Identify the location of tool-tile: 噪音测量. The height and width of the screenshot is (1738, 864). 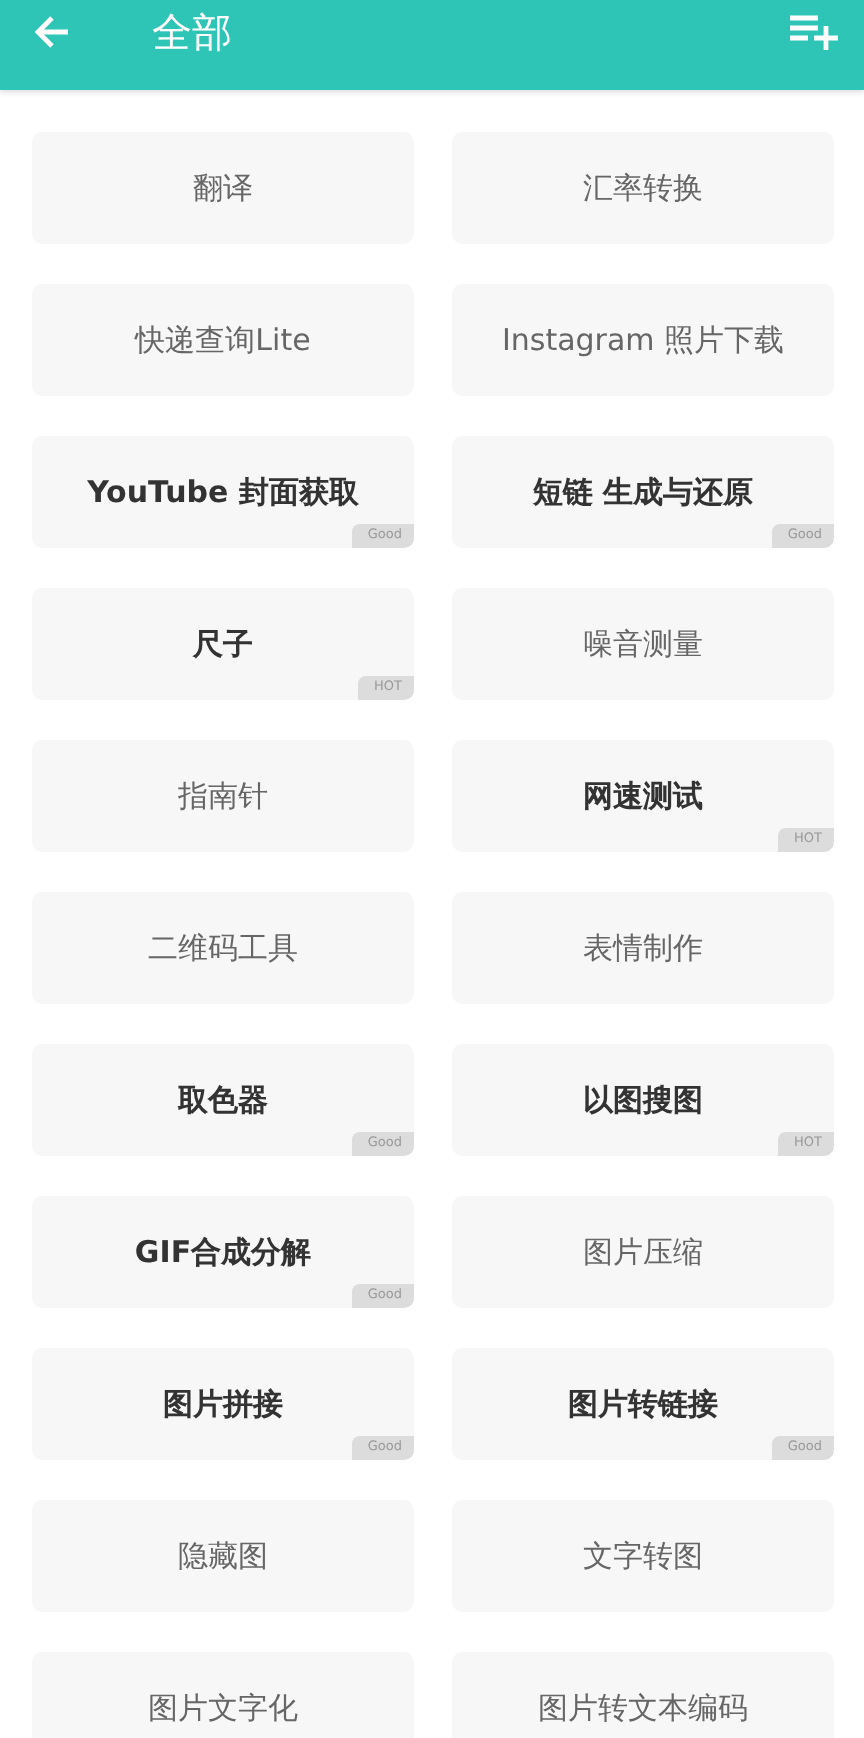
(643, 644).